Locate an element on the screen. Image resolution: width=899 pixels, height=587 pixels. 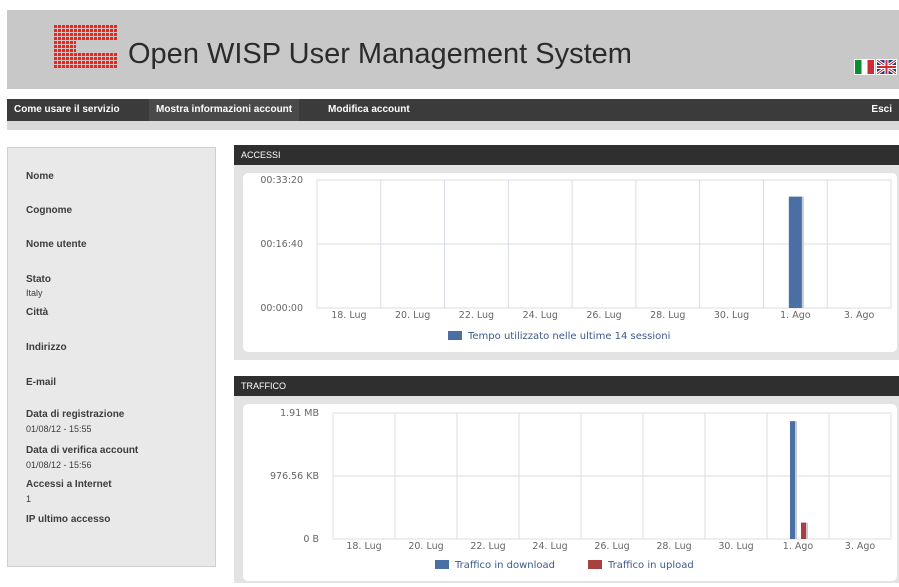
field-label-nome: Nome is located at coordinates (40, 176).